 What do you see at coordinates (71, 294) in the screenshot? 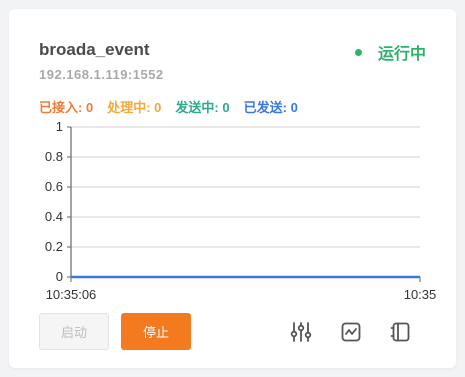
I see `x-tick-label: 10:35:06` at bounding box center [71, 294].